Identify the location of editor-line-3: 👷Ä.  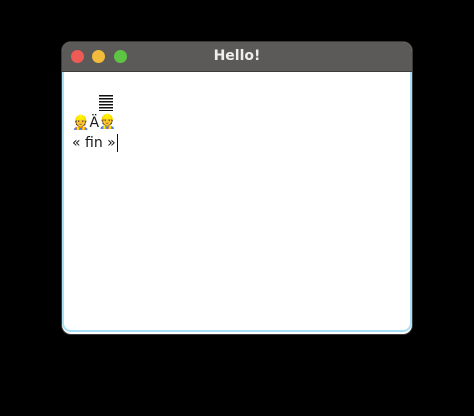
(85, 123).